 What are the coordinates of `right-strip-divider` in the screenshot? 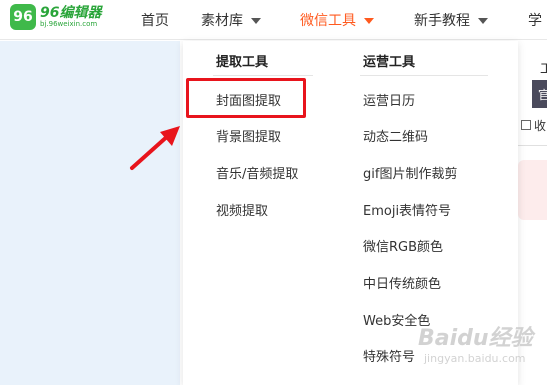 It's located at (532, 145).